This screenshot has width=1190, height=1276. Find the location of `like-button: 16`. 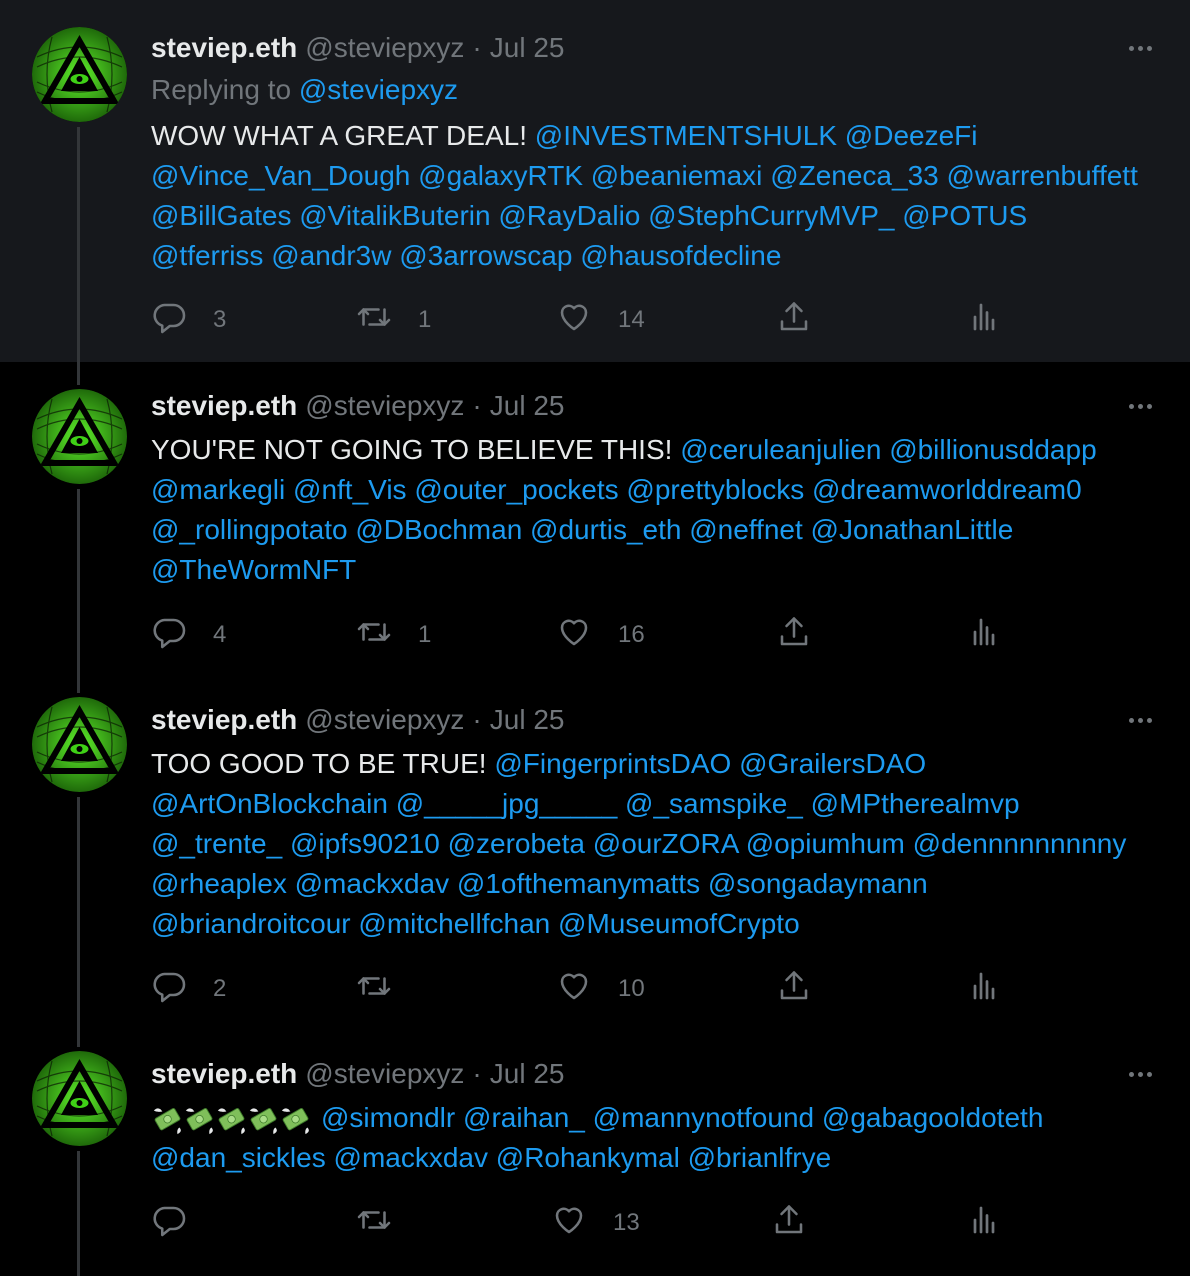

like-button: 16 is located at coordinates (600, 635).